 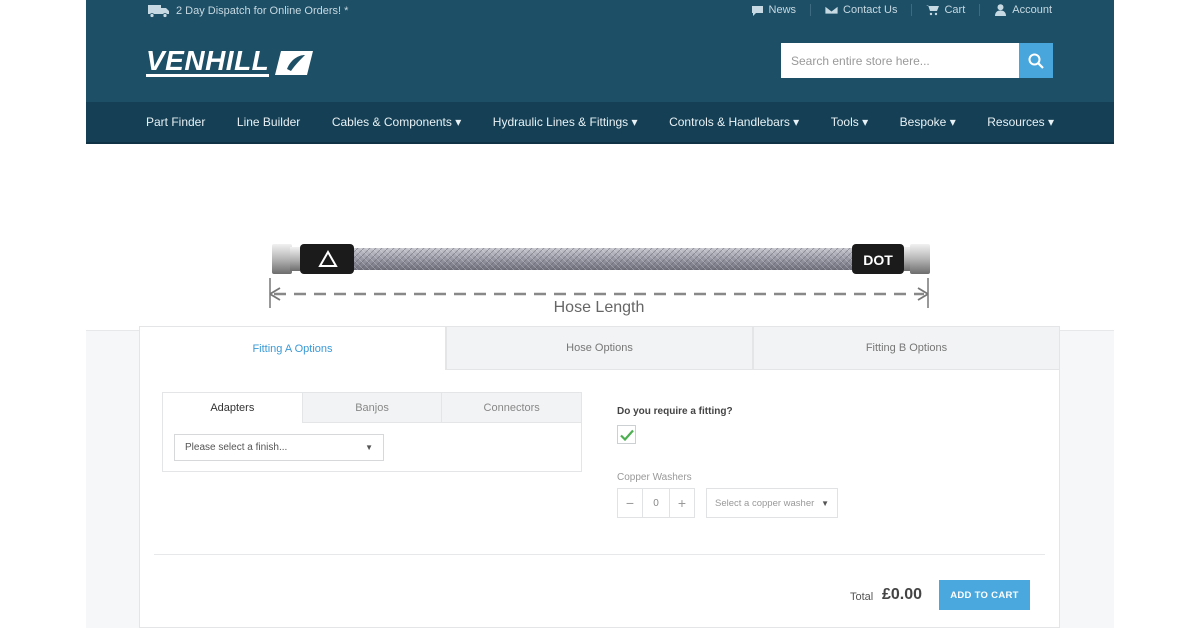 I want to click on finish-select: Please select a finish... ▼, so click(x=279, y=447).